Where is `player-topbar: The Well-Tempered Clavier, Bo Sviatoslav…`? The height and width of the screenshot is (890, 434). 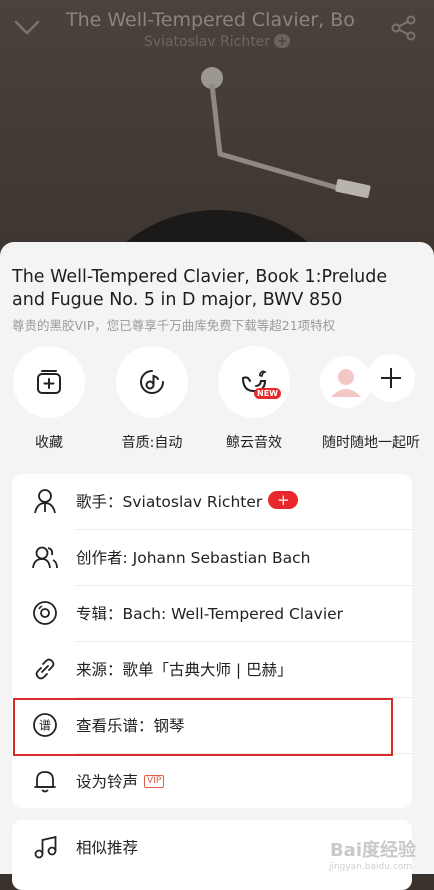
player-topbar: The Well-Tempered Clavier, Bo Sviatoslav… is located at coordinates (217, 30).